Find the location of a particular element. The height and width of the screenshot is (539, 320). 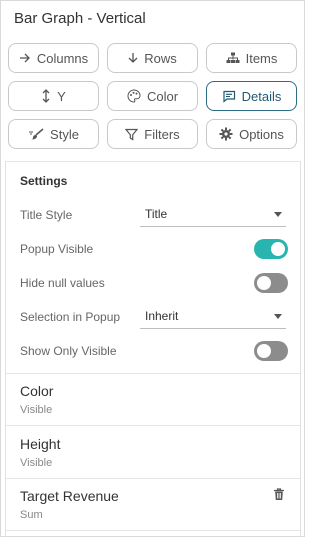

selection-in-popup-select: Inherit is located at coordinates (213, 318).